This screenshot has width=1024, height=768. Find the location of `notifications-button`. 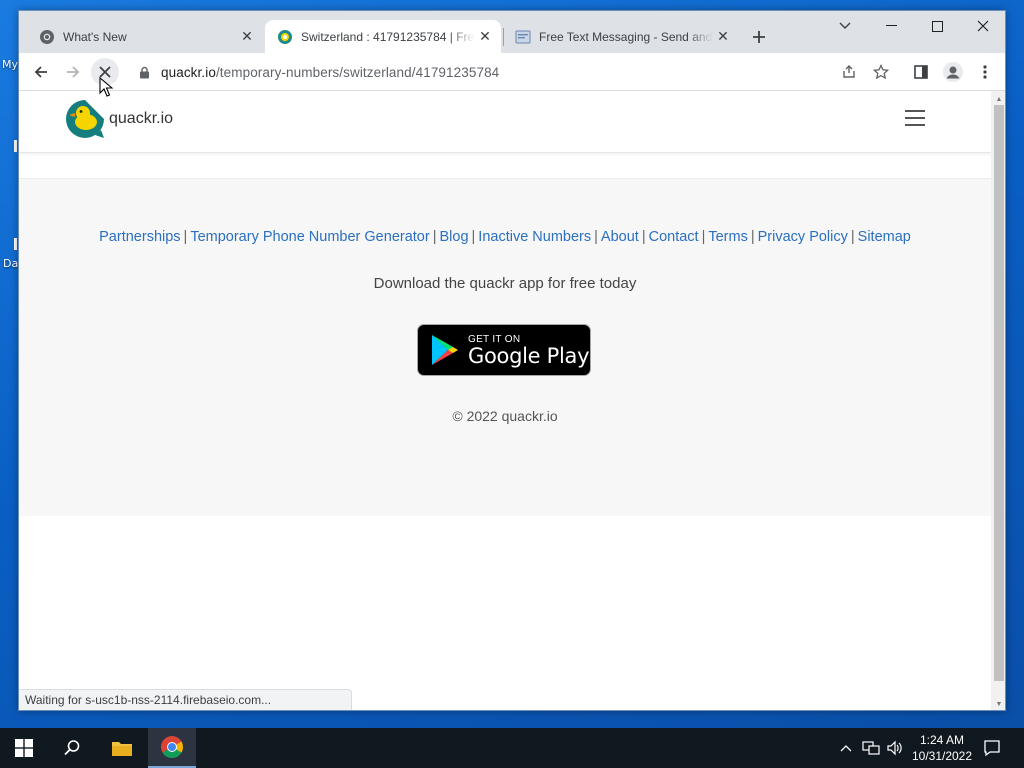

notifications-button is located at coordinates (992, 748).